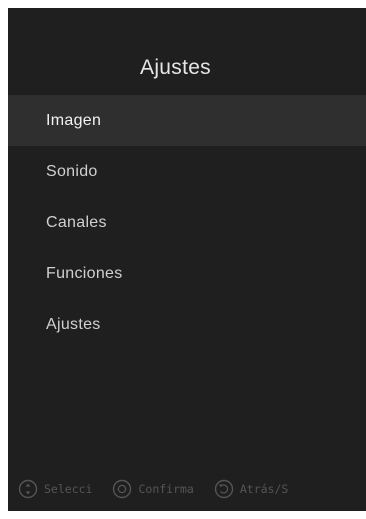 The width and height of the screenshot is (366, 519). Describe the element at coordinates (28, 489) in the screenshot. I see `dpad-up-down-icon` at that location.